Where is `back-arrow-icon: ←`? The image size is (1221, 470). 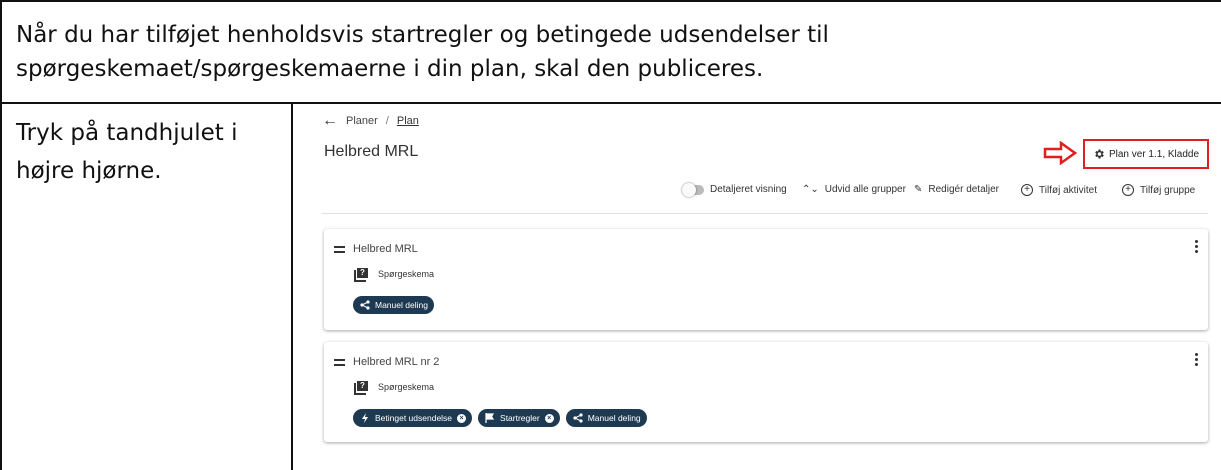 back-arrow-icon: ← is located at coordinates (330, 121).